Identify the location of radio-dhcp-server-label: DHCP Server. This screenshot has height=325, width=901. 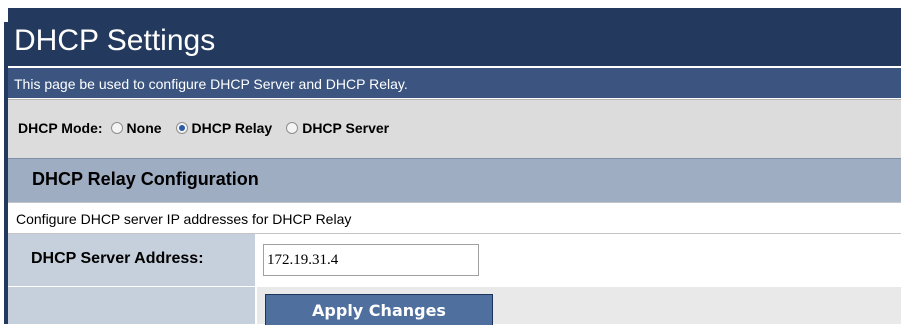
(345, 128).